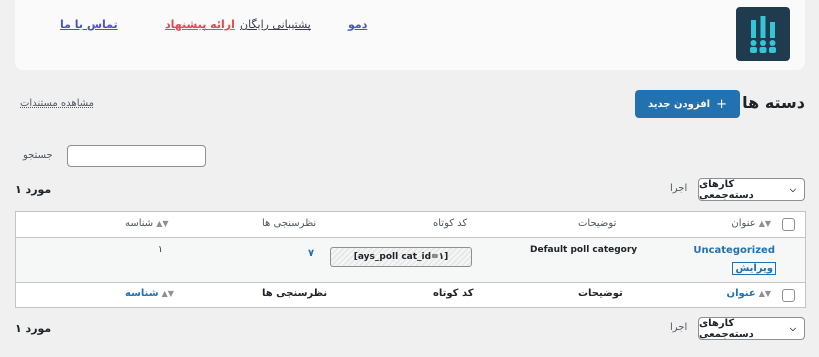 Image resolution: width=819 pixels, height=357 pixels. What do you see at coordinates (721, 104) in the screenshot?
I see `plus-icon: +` at bounding box center [721, 104].